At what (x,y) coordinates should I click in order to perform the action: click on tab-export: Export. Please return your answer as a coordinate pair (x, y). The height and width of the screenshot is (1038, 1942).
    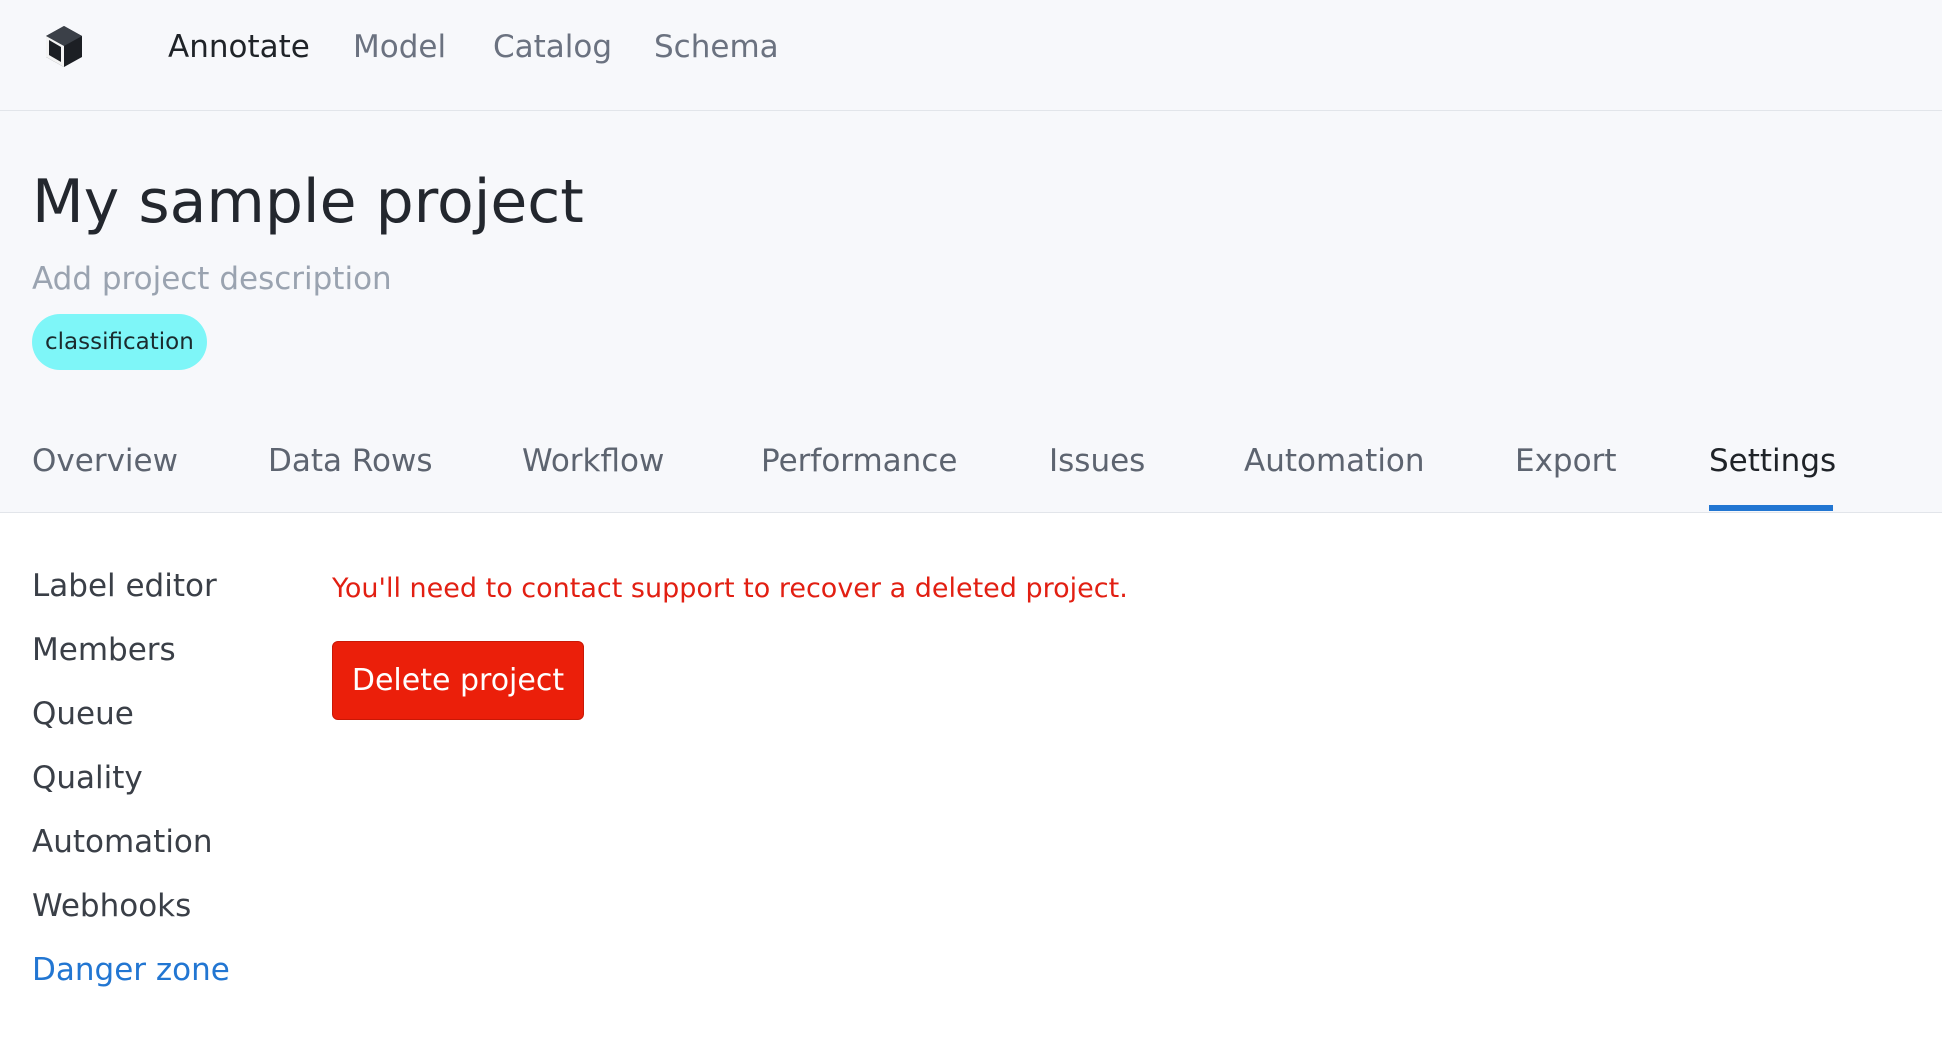
    Looking at the image, I should click on (1565, 461).